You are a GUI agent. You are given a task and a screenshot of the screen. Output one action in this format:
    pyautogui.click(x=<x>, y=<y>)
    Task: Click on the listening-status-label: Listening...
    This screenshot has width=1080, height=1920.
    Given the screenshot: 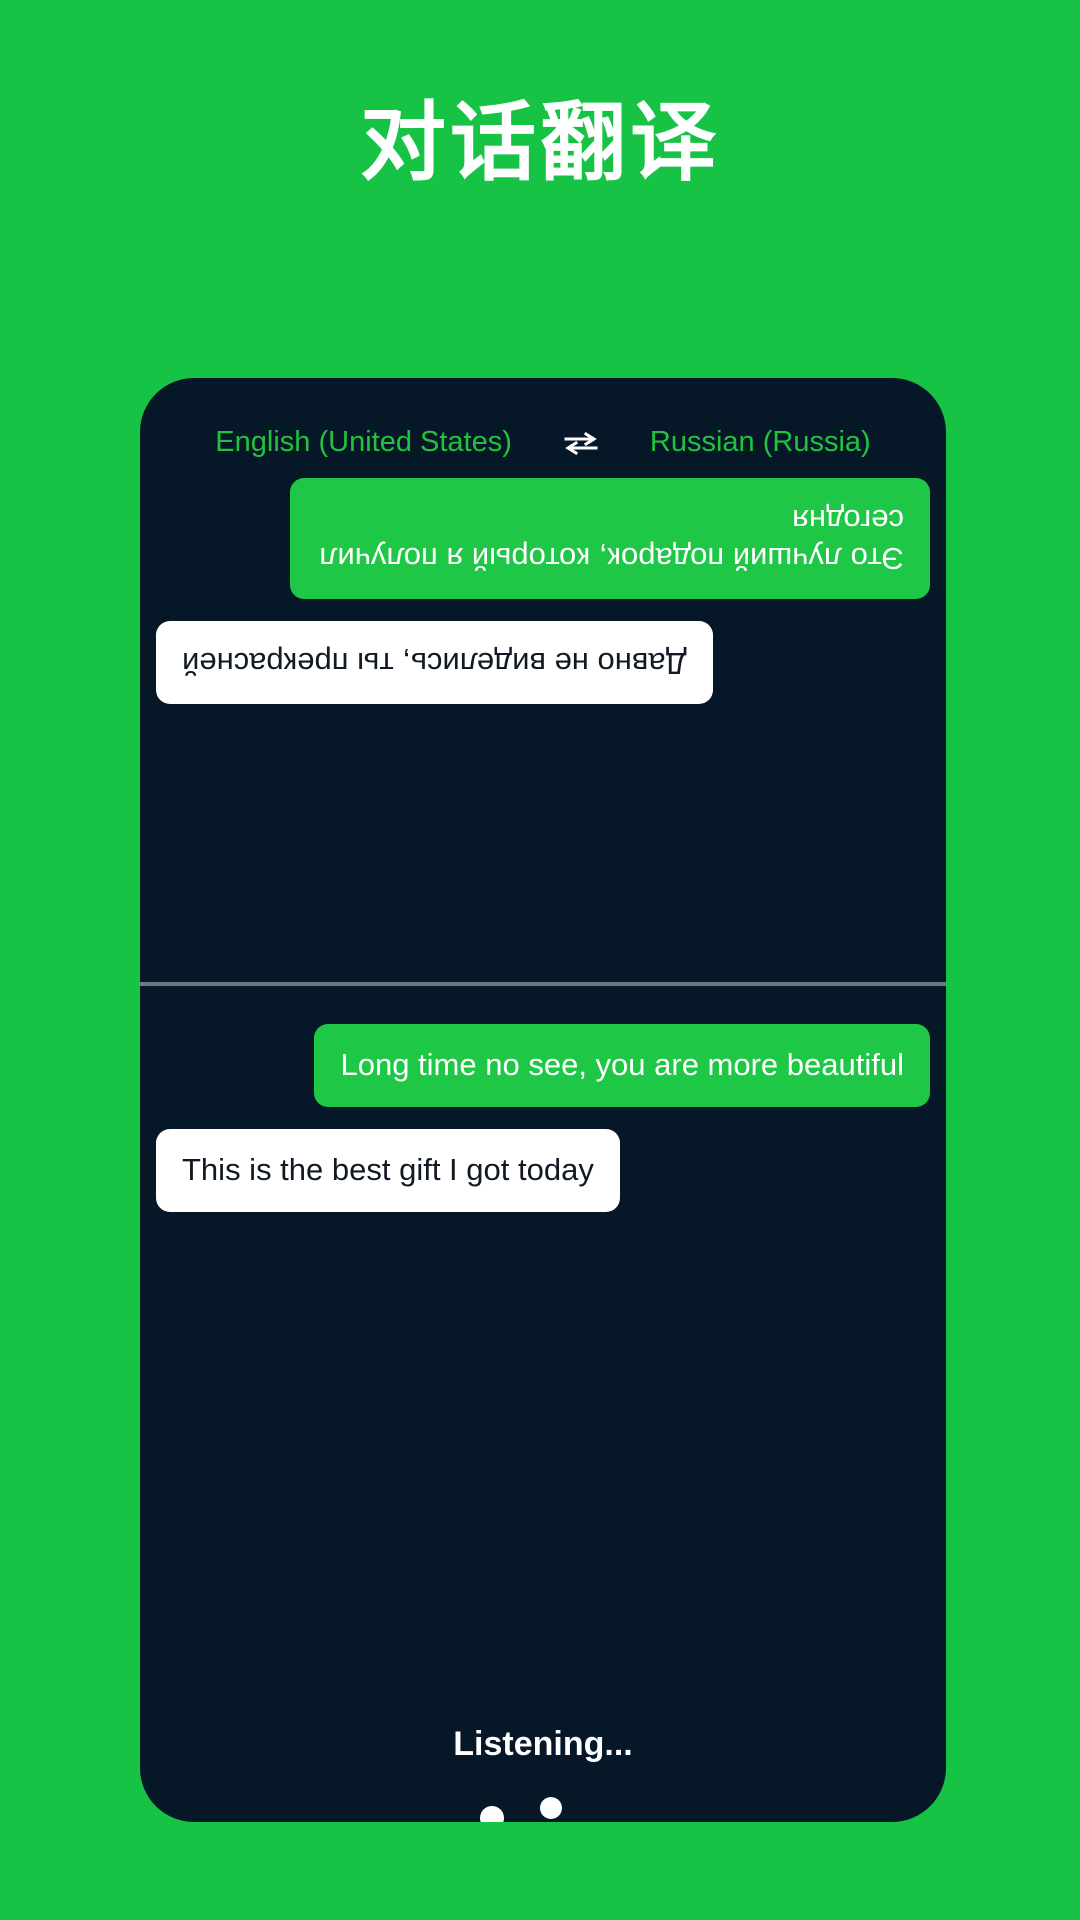 What is the action you would take?
    pyautogui.click(x=543, y=1744)
    